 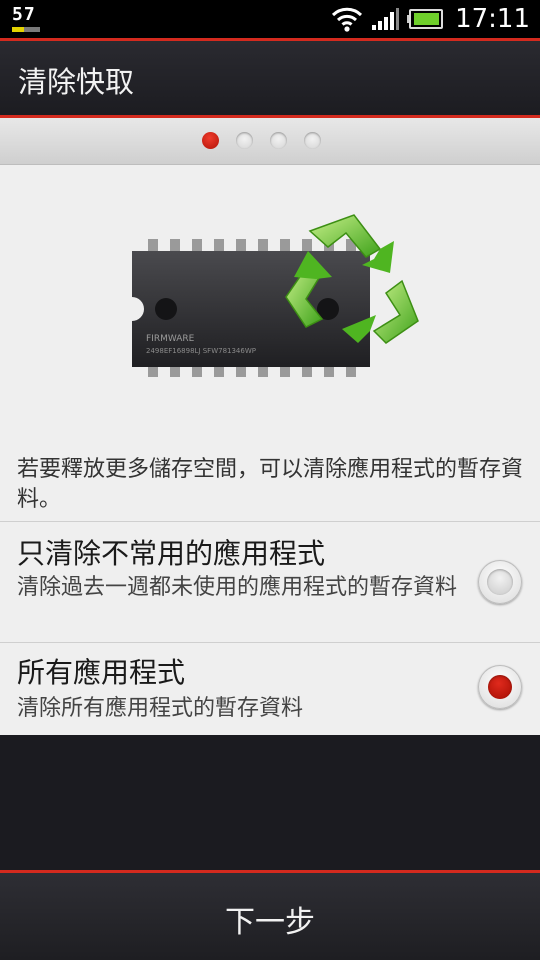 I want to click on status-icons: 17:11, so click(x=426, y=19).